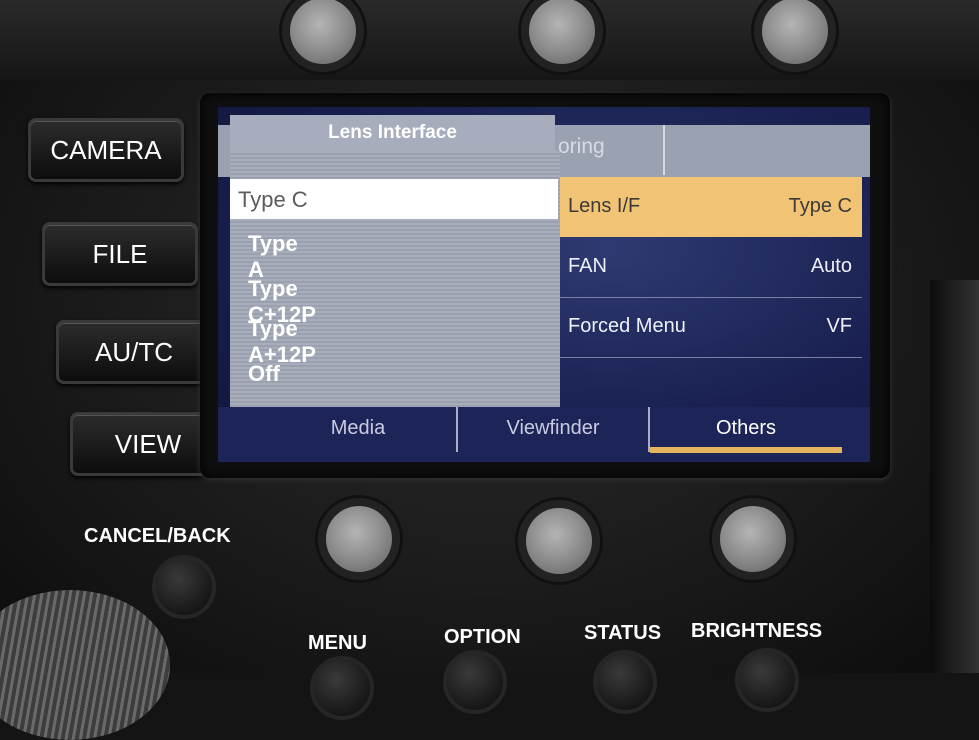 The height and width of the screenshot is (740, 979). Describe the element at coordinates (820, 206) in the screenshot. I see `setting-value: Type C` at that location.